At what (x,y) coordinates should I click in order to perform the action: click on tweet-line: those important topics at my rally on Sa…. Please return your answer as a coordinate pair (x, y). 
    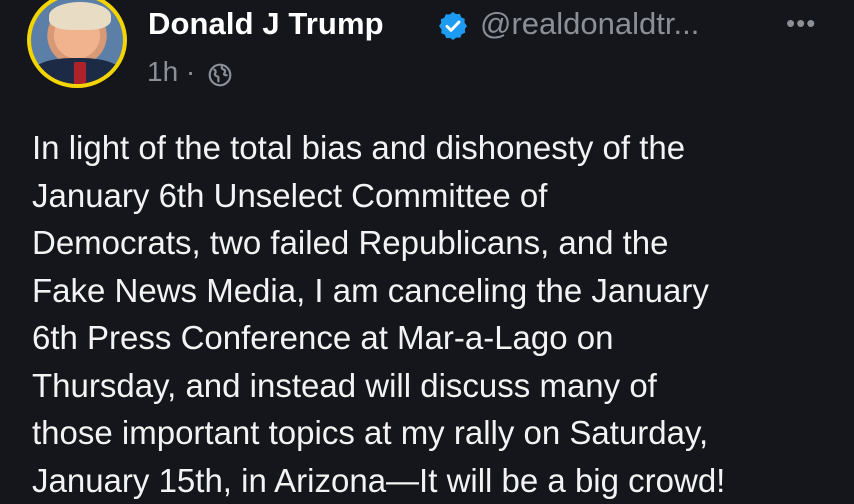
    Looking at the image, I should click on (432, 433).